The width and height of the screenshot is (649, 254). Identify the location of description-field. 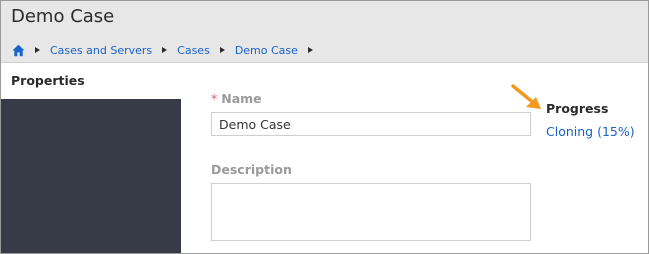
(371, 212).